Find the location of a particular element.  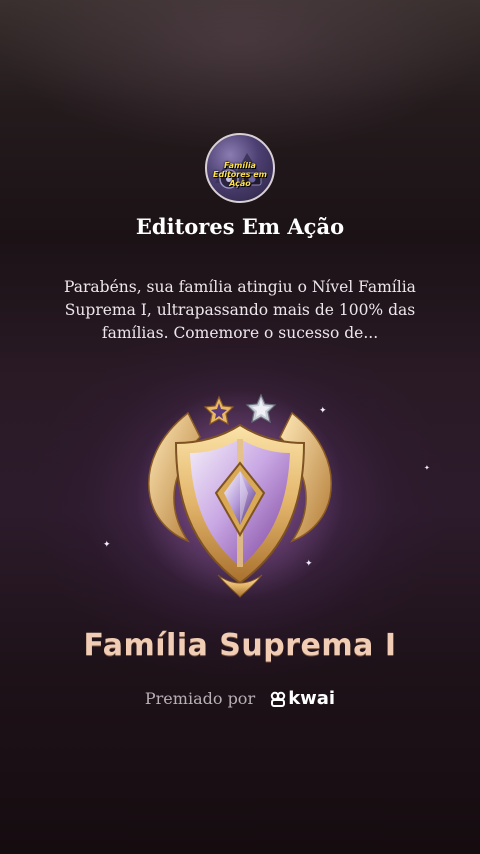

family-avatar: Família Editores em Ação is located at coordinates (240, 168).